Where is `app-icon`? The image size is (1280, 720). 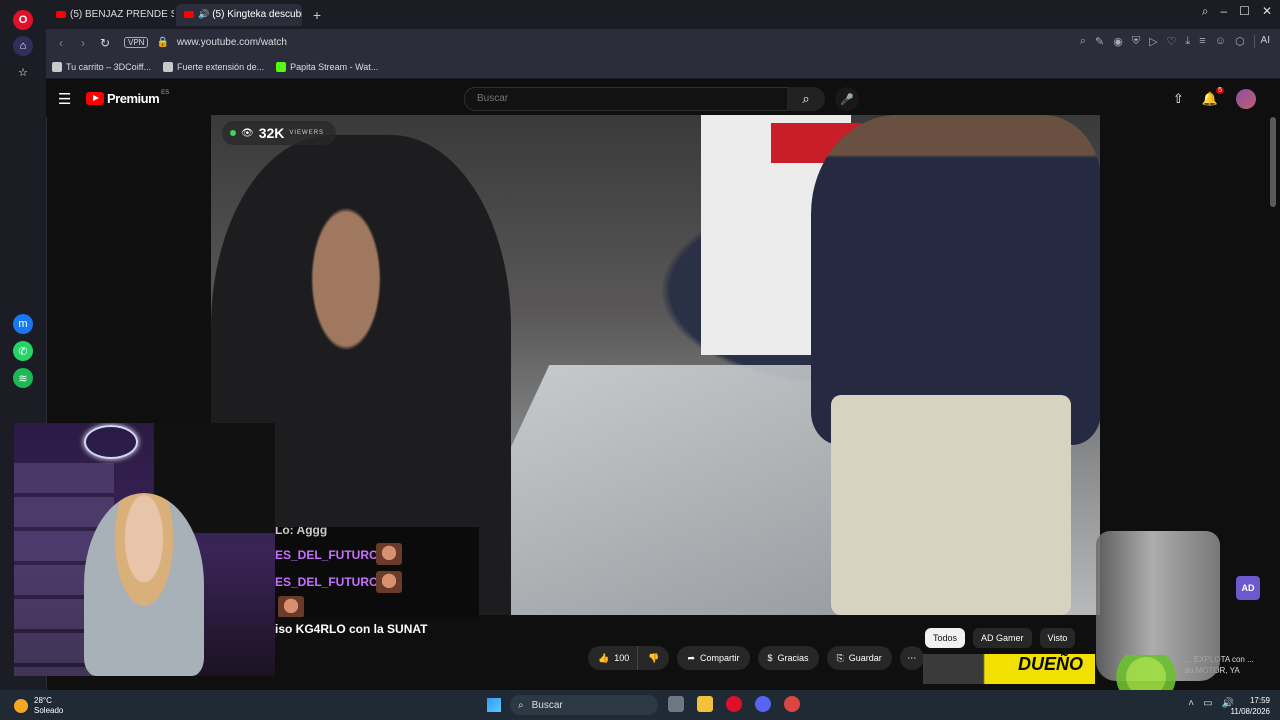
app-icon is located at coordinates (792, 704).